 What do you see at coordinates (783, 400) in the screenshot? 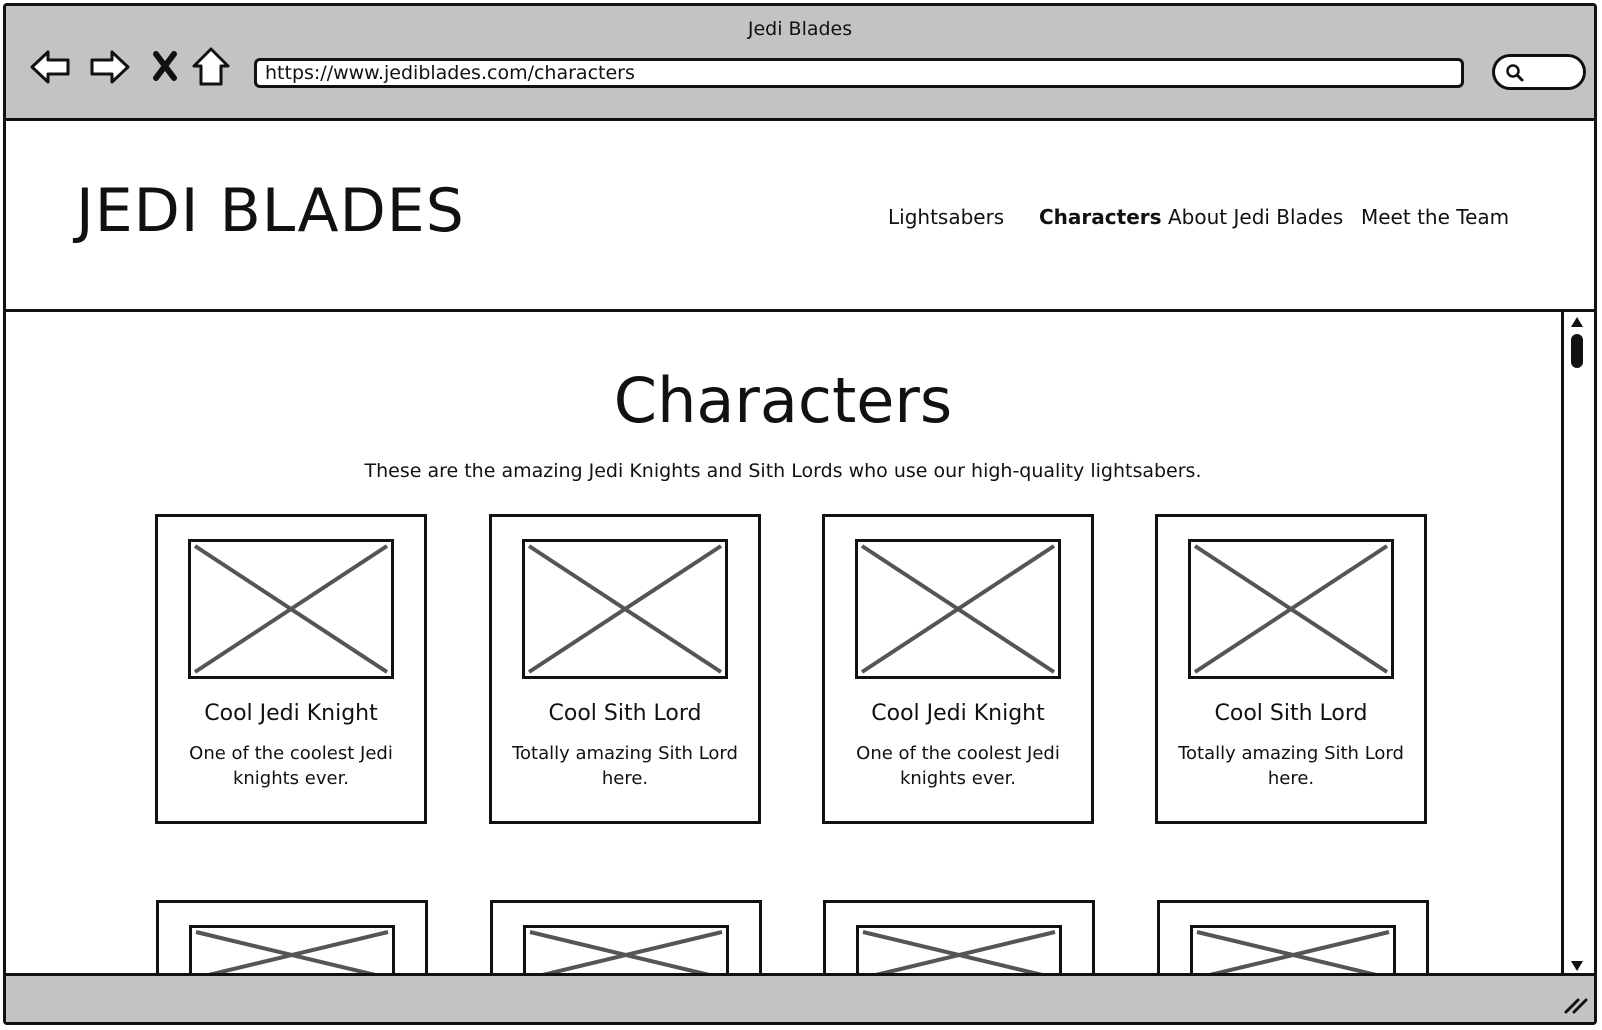
I see `page-title: Characters` at bounding box center [783, 400].